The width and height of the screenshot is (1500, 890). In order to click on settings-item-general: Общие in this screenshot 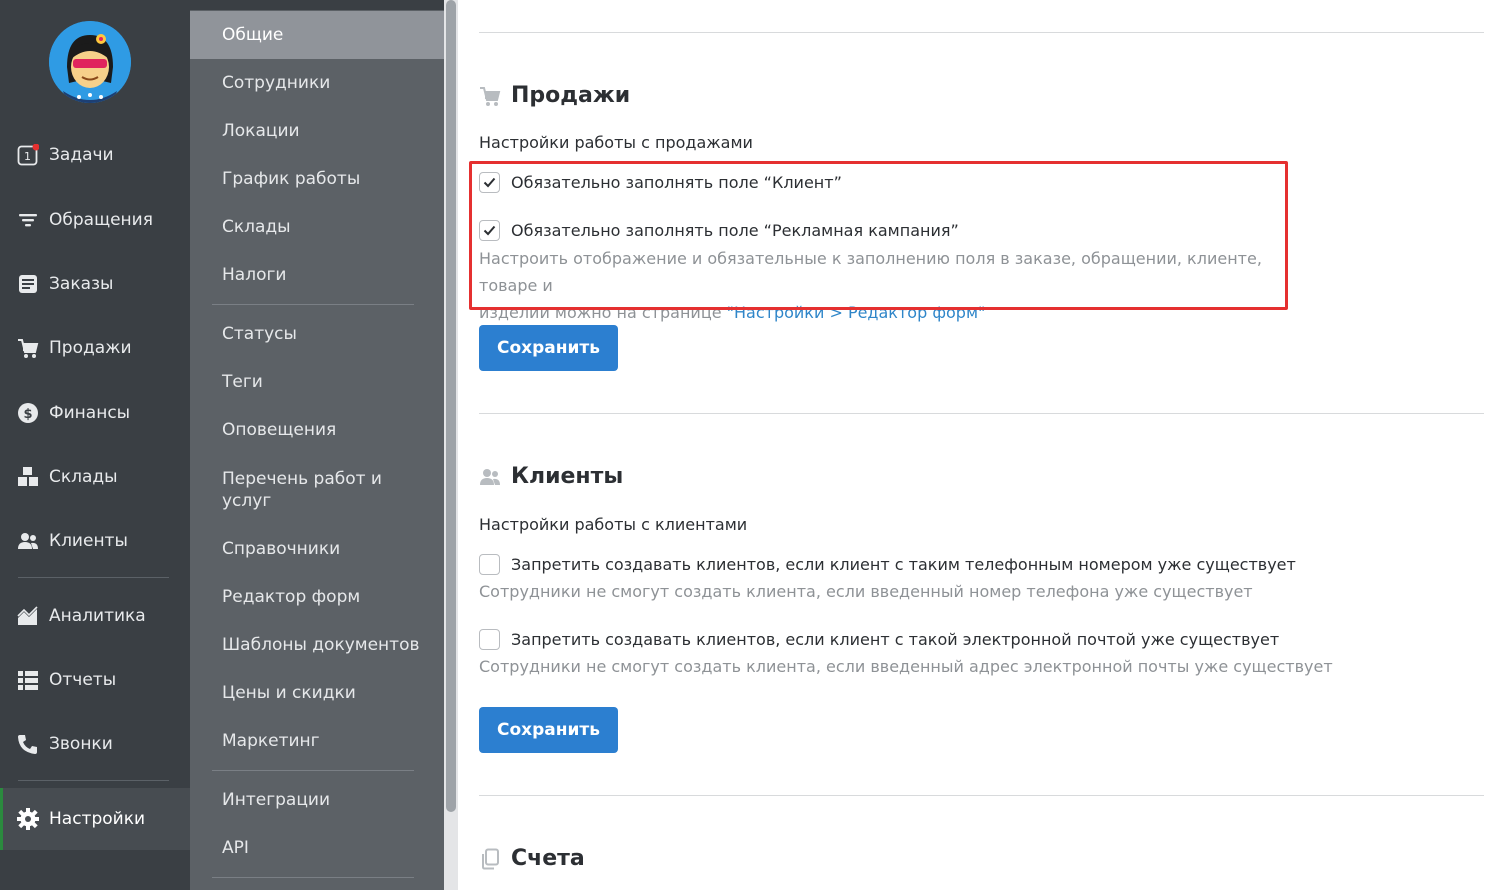, I will do `click(317, 35)`.